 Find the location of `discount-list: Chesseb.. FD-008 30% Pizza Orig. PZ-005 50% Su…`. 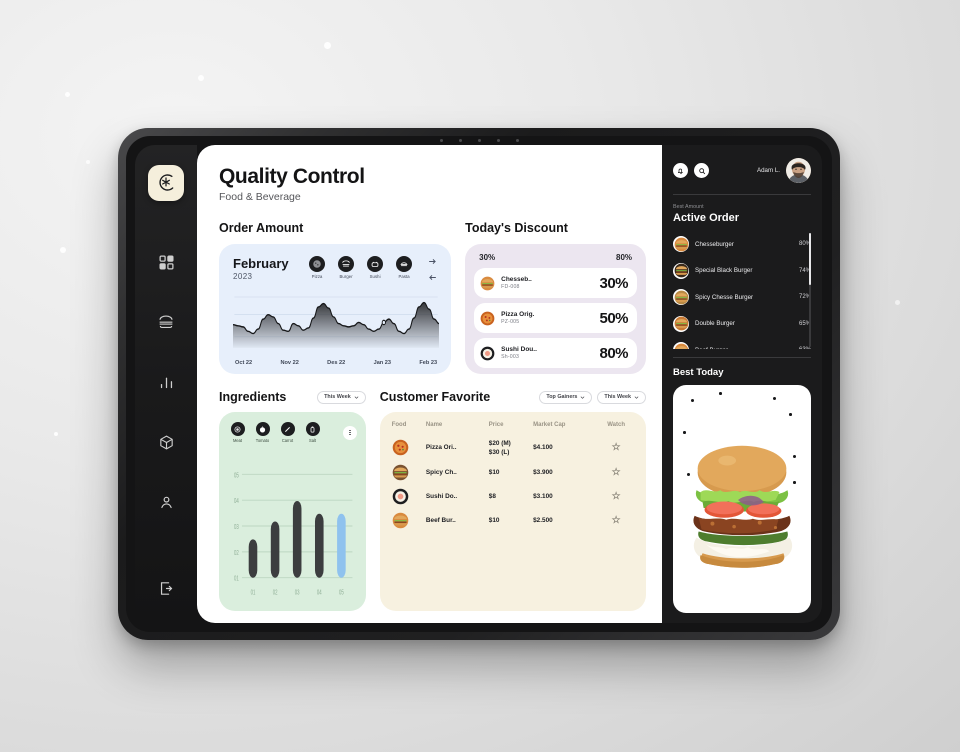

discount-list: Chesseb.. FD-008 30% Pizza Orig. PZ-005 50% Su… is located at coordinates (556, 318).